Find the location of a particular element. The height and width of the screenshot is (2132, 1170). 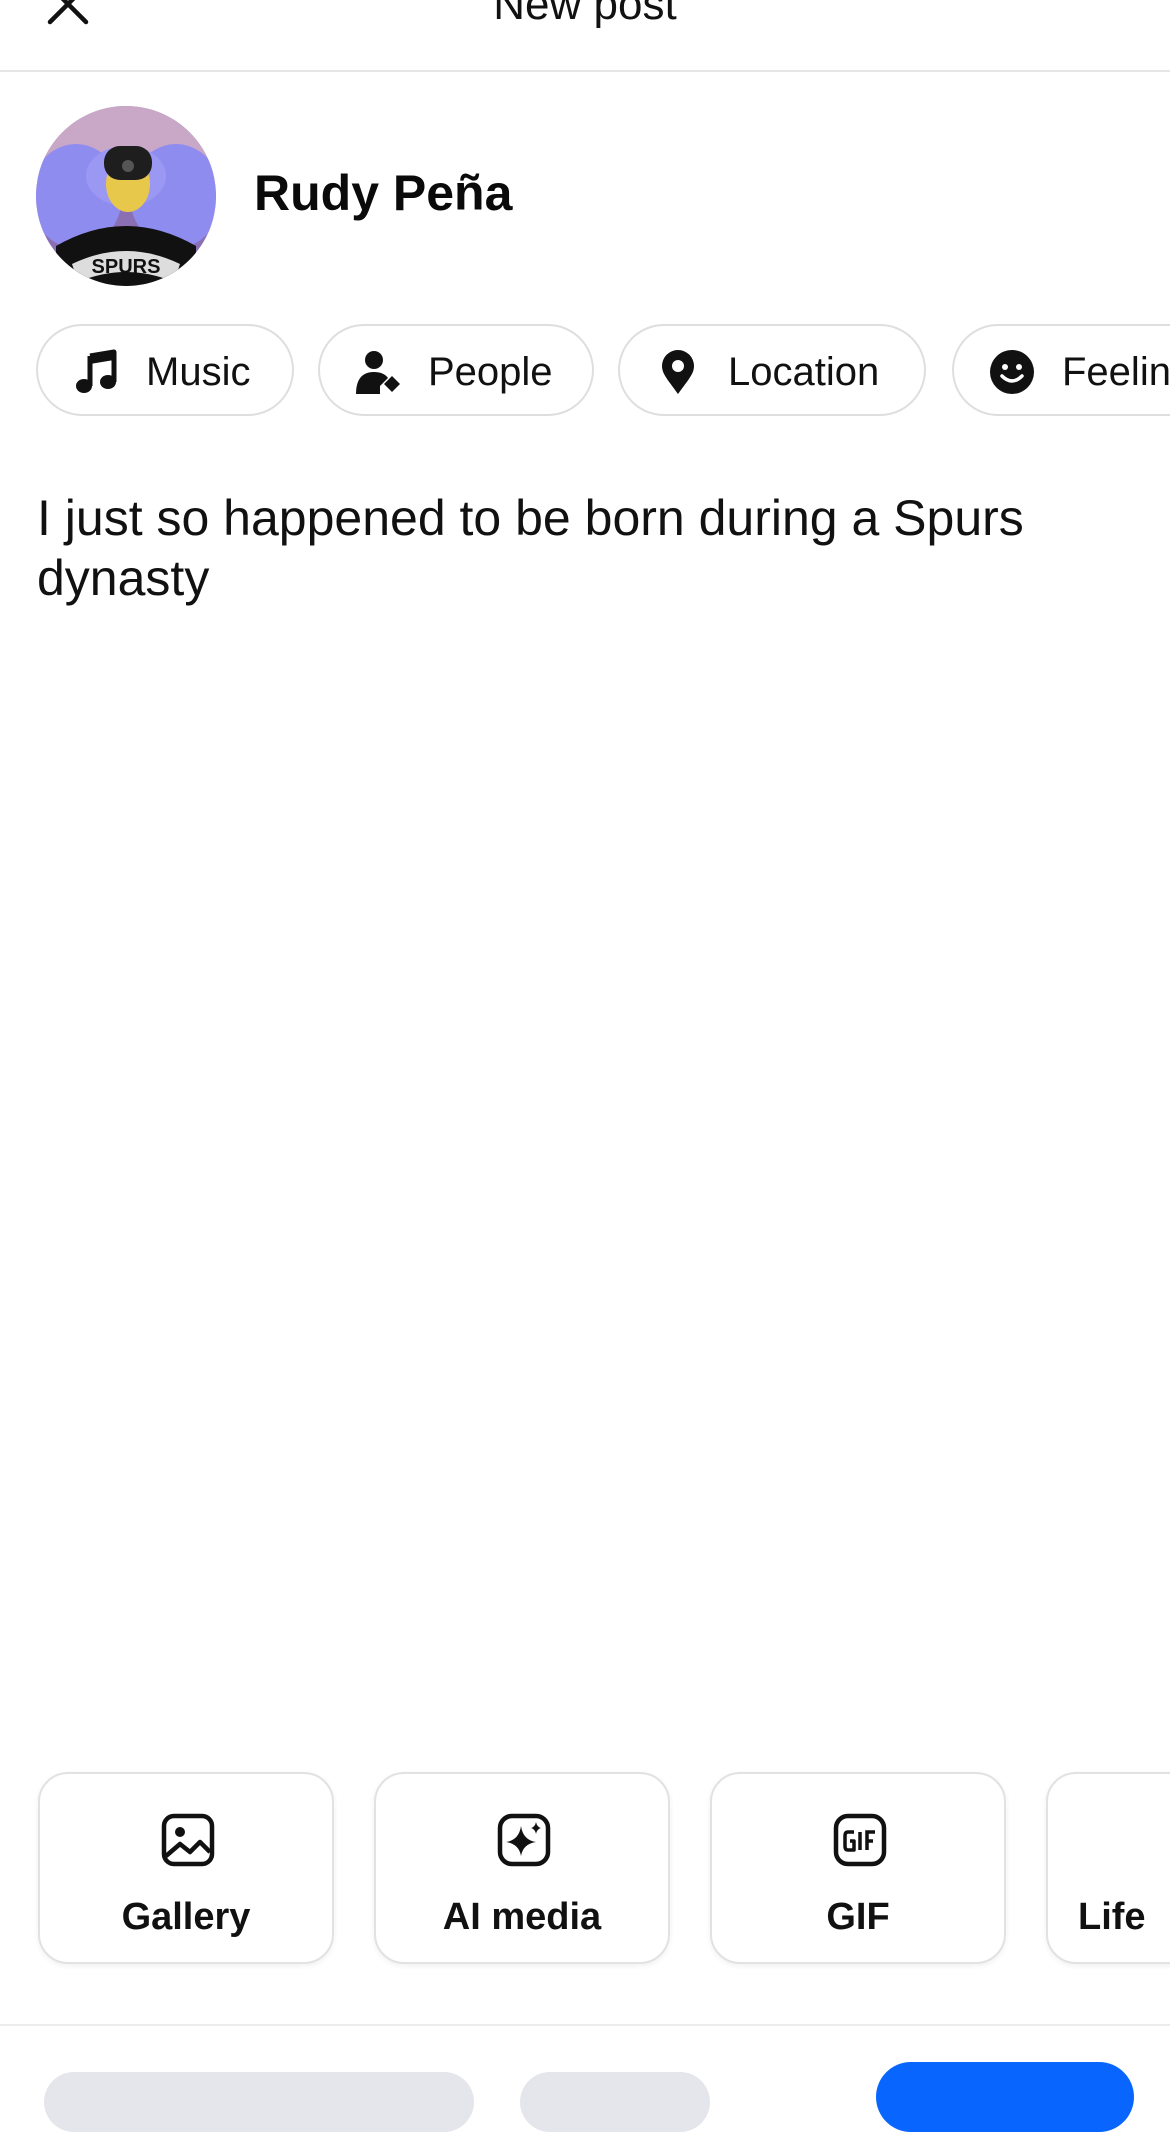

media-options: Gallery AI media GIF Life is located at coordinates (585, 1870).